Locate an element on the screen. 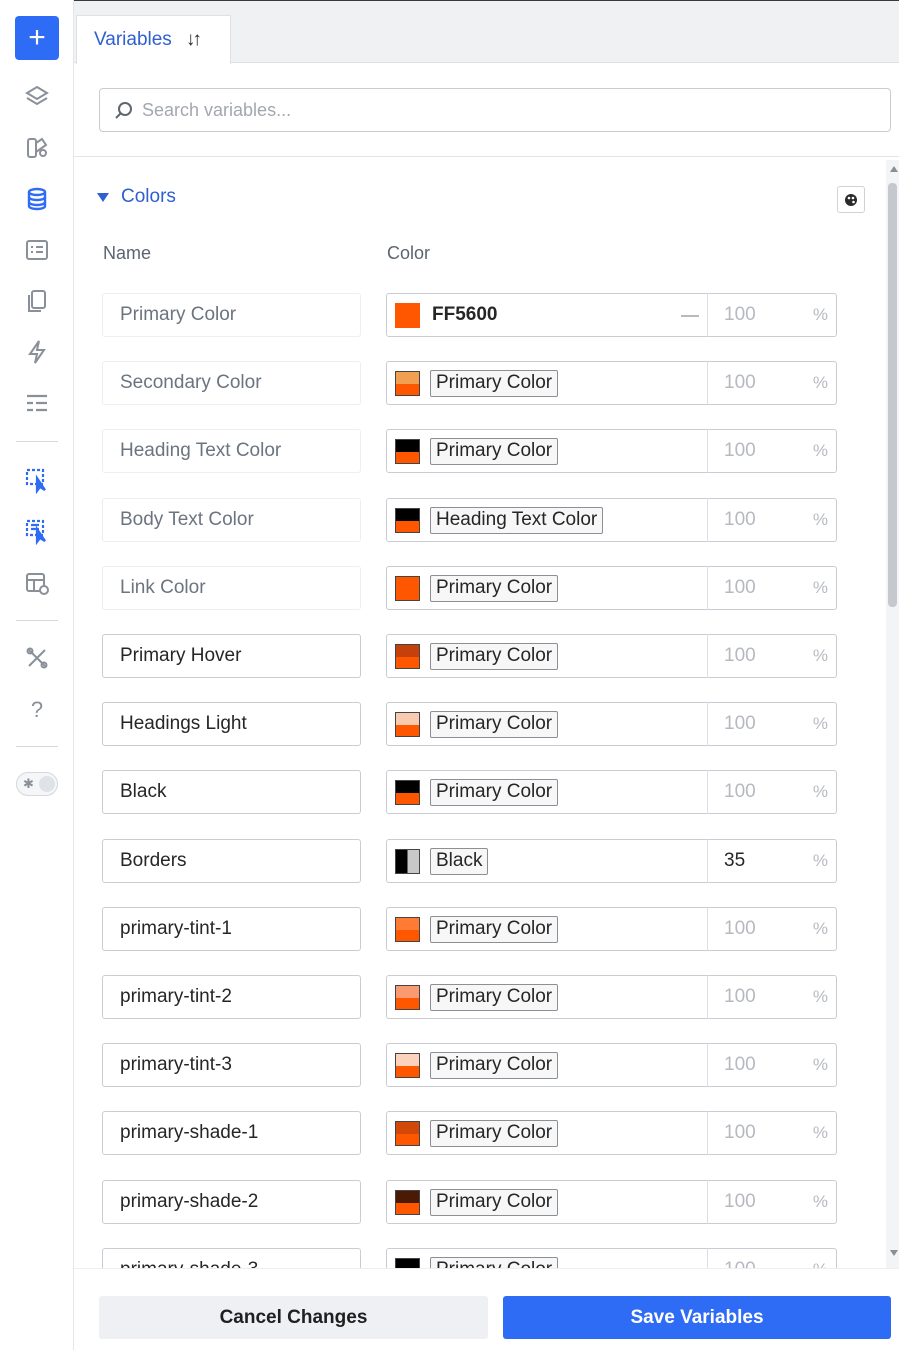 This screenshot has height=1350, width=899. variable-reference-chip: Heading Text Color is located at coordinates (517, 520).